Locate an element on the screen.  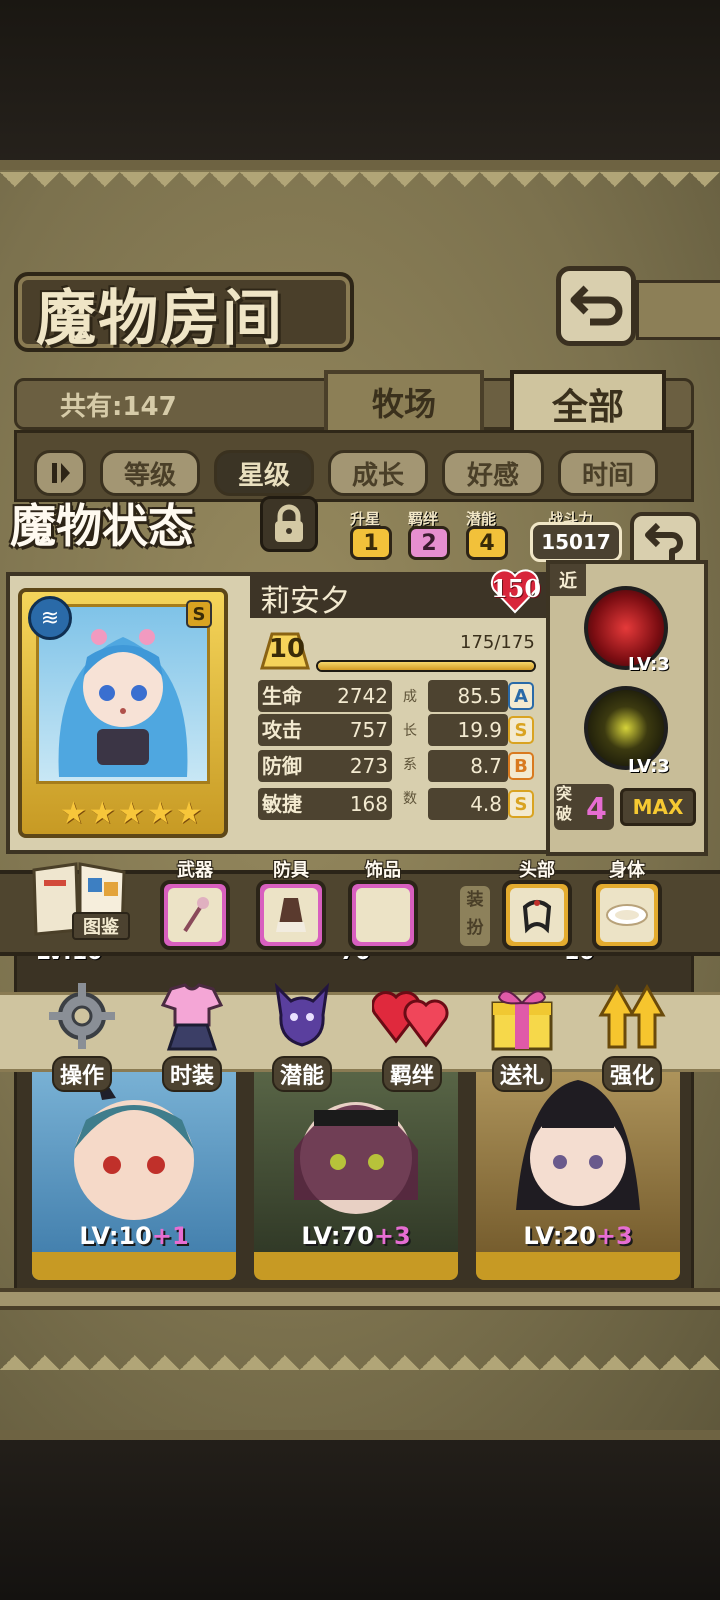
stat-value: 2742 is located at coordinates (362, 696).